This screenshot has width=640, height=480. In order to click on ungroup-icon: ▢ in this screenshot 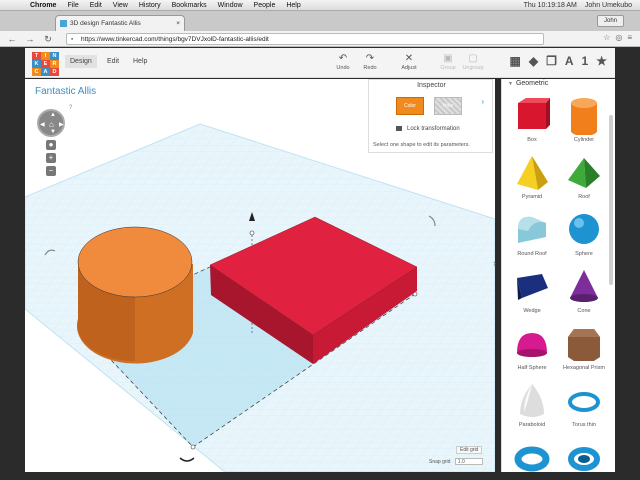, I will do `click(473, 58)`.